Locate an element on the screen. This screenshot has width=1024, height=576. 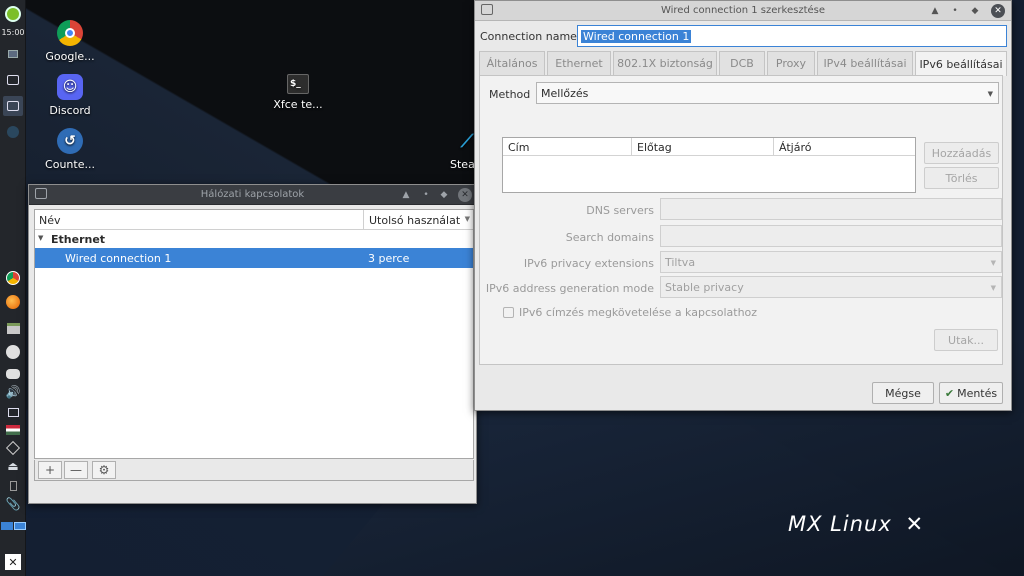
dns-servers-input is located at coordinates (831, 209).